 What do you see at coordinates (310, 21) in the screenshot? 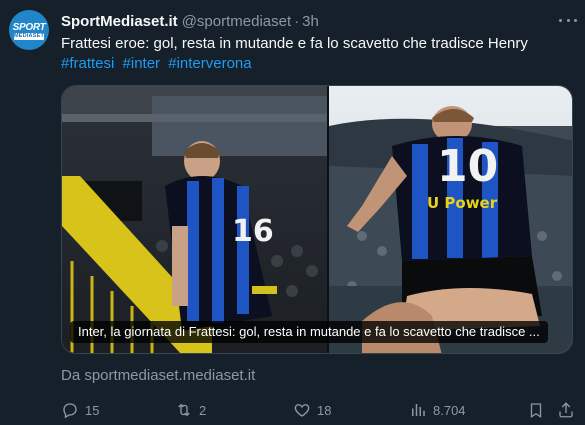
I see `timestamp: 3h` at bounding box center [310, 21].